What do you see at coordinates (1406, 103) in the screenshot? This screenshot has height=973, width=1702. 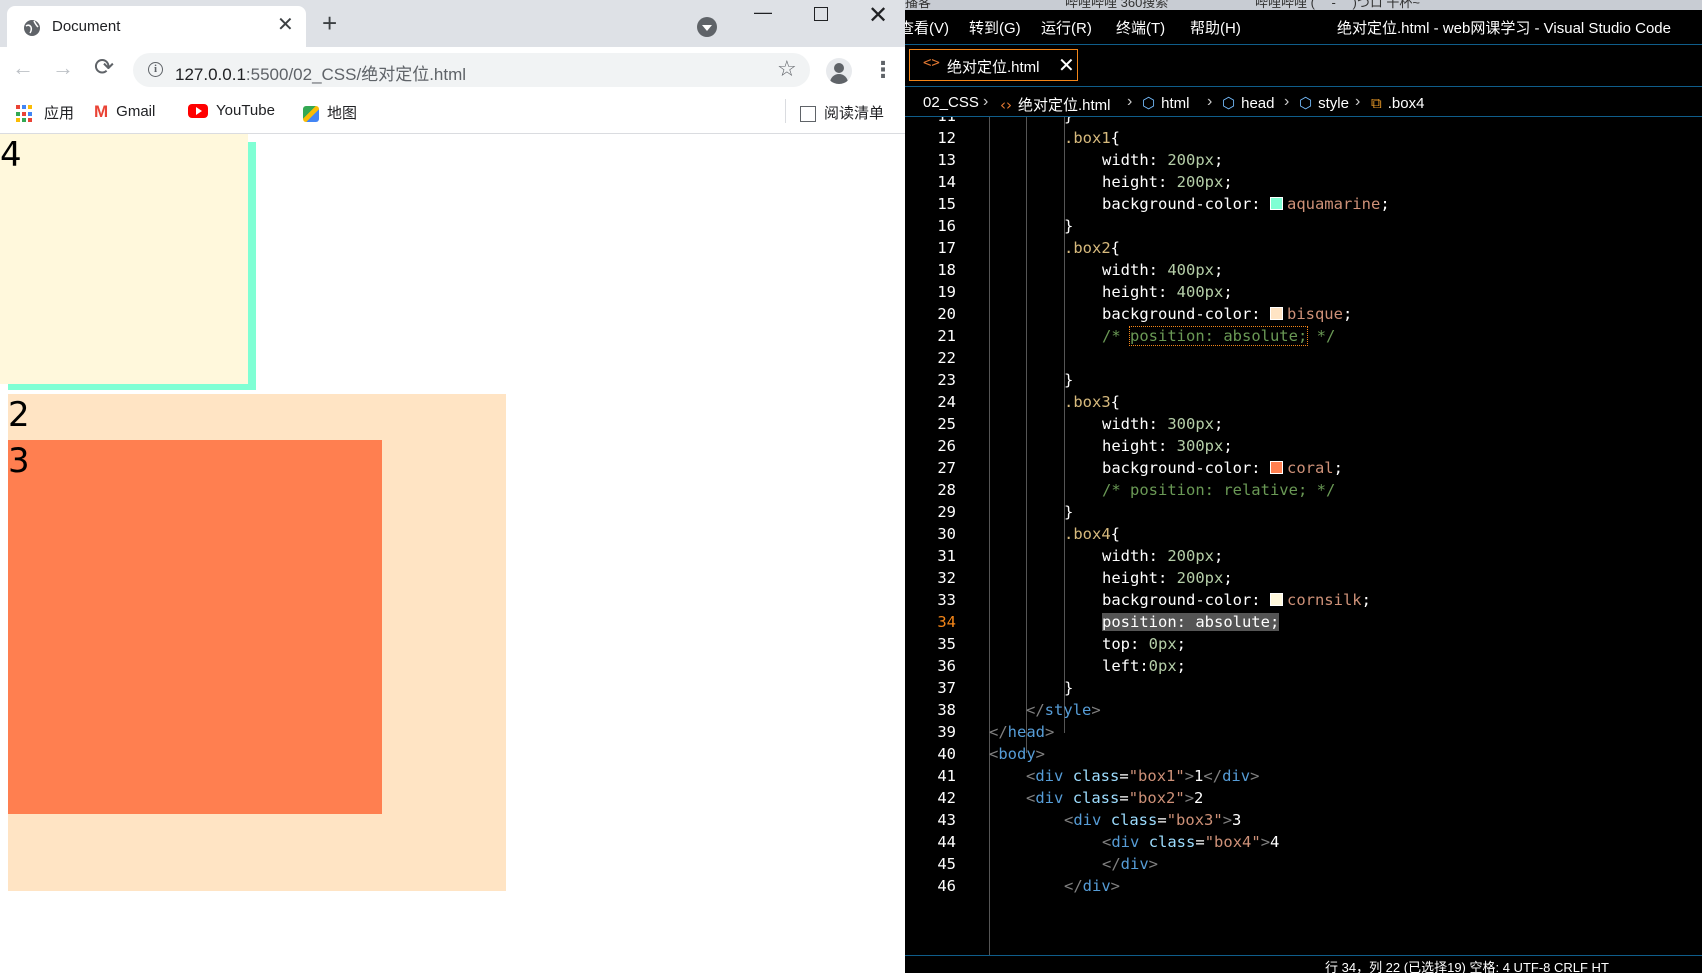 I see `breadcrumb-label: .box4` at bounding box center [1406, 103].